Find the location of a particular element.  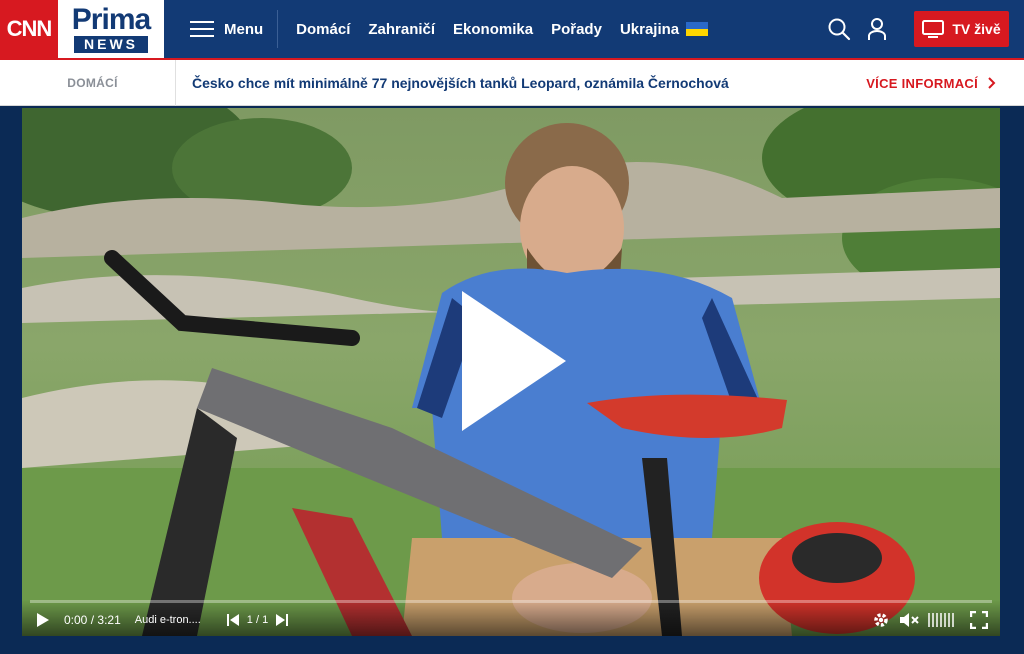

play-icon is located at coordinates (43, 620).